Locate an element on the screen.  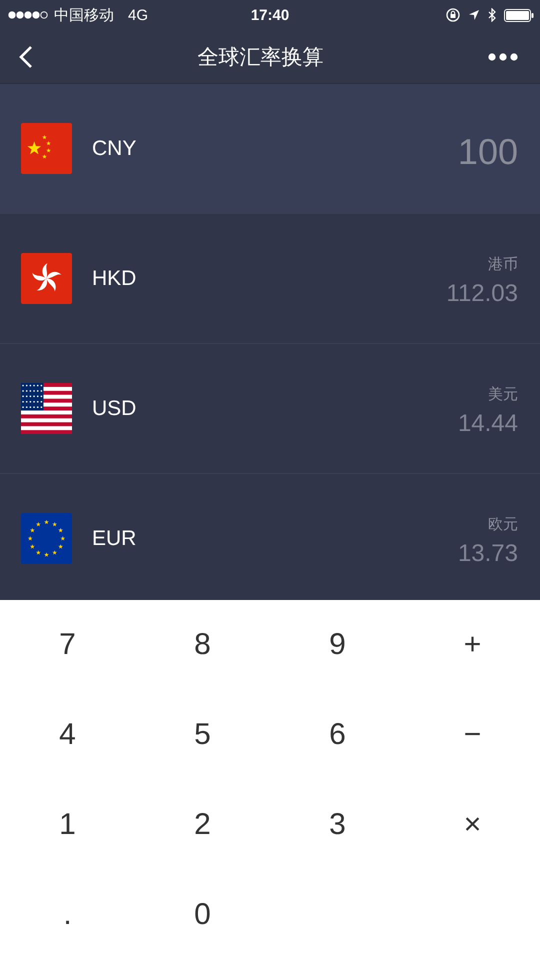
currency-name: 美元 is located at coordinates (503, 394).